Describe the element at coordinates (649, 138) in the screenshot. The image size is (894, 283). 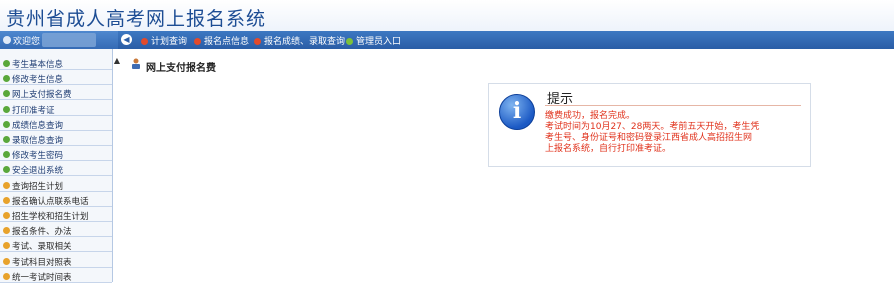
I see `alert-message-line: 考生号、身份证号和密码登录江西省成人高招招生网` at that location.